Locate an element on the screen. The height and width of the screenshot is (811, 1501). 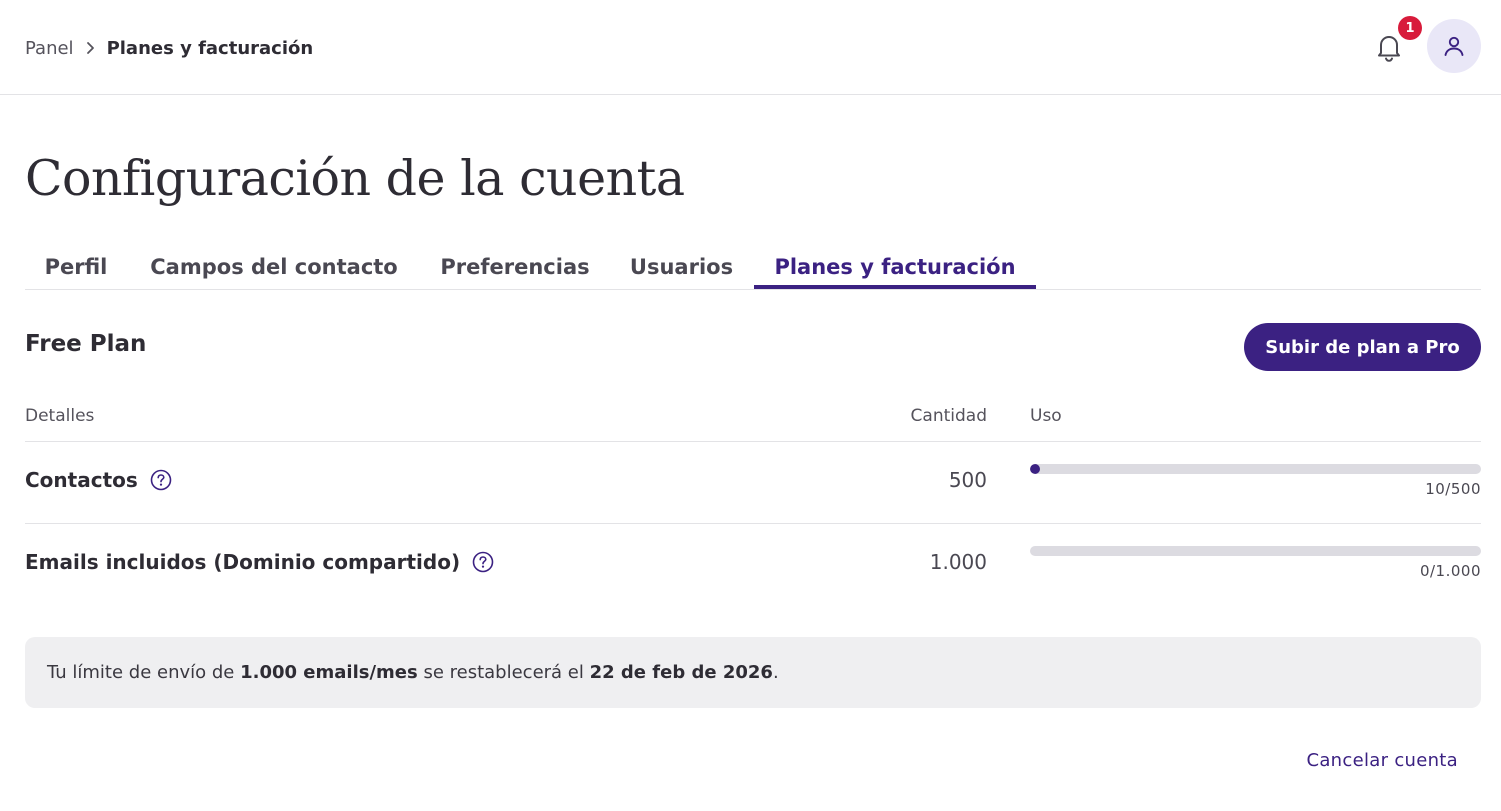
chevron-right-icon is located at coordinates (90, 48).